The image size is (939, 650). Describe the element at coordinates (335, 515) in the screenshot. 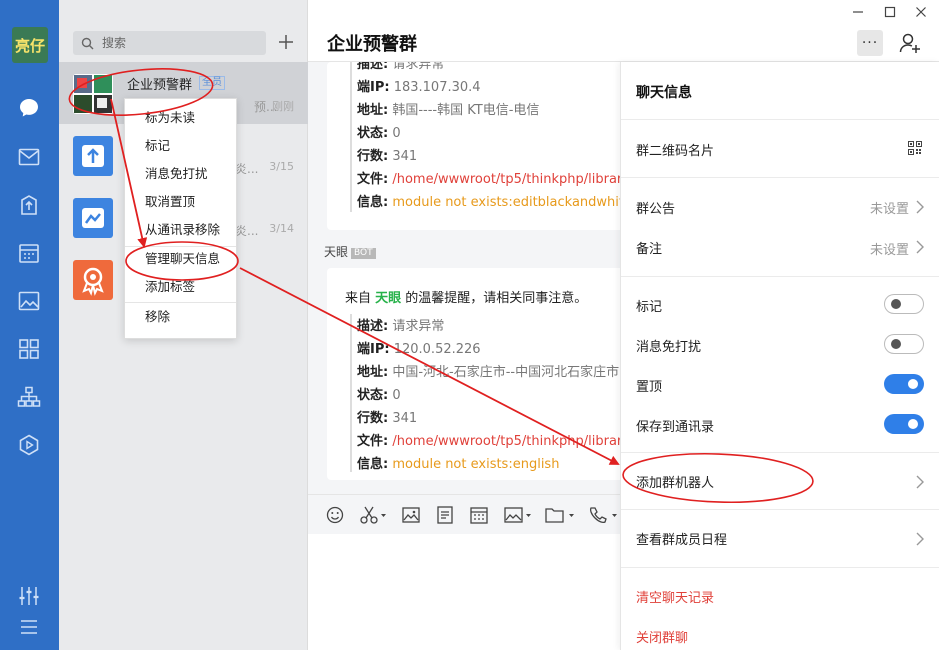

I see `emoji-button` at that location.